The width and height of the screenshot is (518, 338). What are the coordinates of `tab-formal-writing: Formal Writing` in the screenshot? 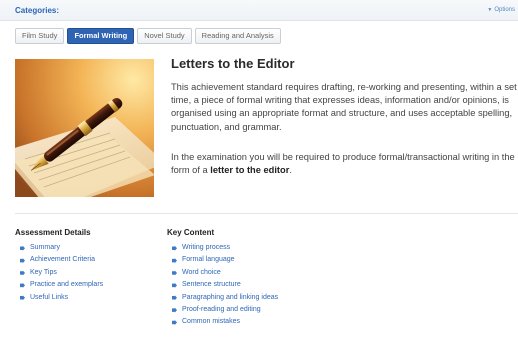 It's located at (101, 36).